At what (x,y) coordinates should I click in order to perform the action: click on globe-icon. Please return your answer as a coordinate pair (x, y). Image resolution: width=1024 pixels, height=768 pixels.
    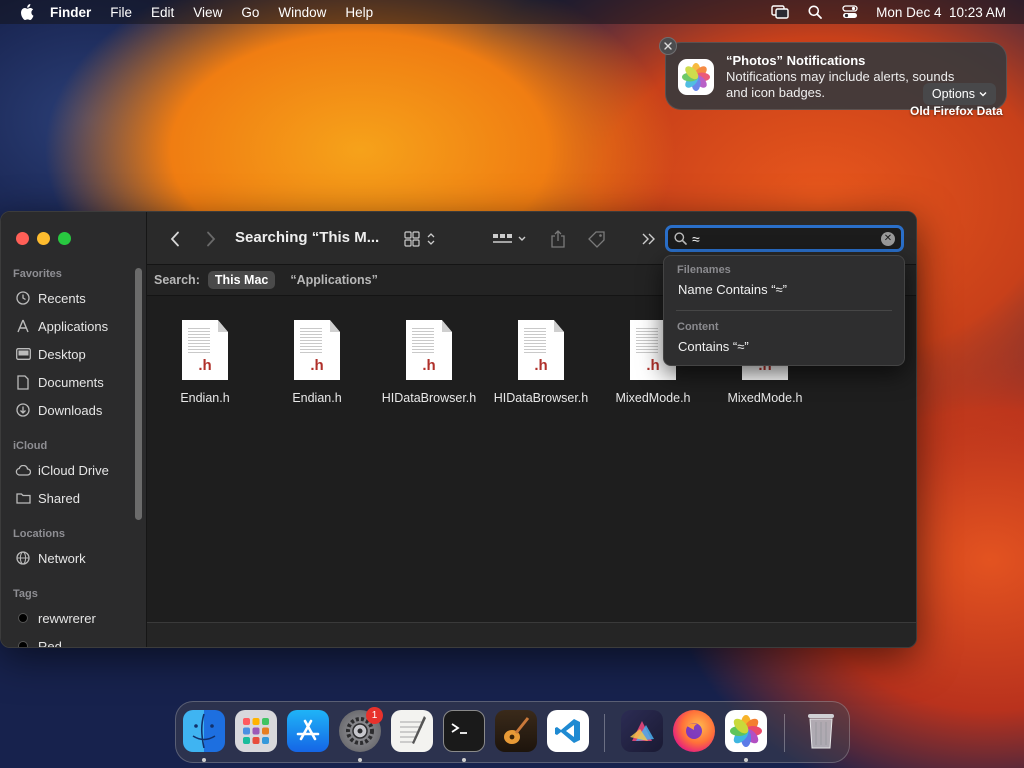
    Looking at the image, I should click on (23, 558).